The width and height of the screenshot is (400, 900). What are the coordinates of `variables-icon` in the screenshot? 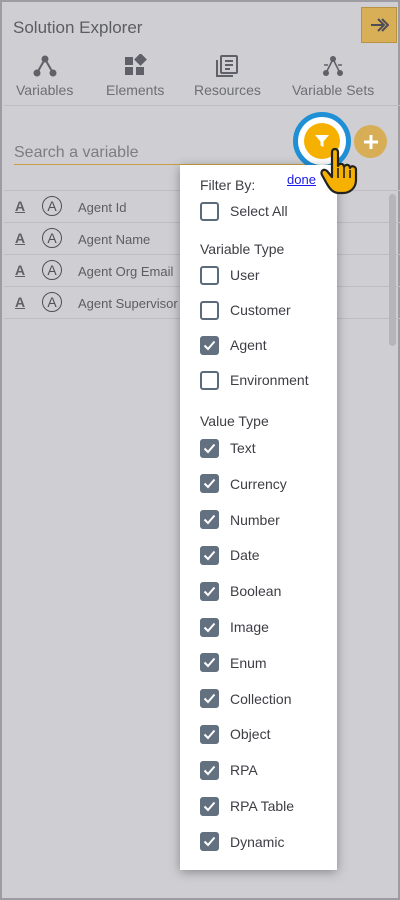 It's located at (45, 66).